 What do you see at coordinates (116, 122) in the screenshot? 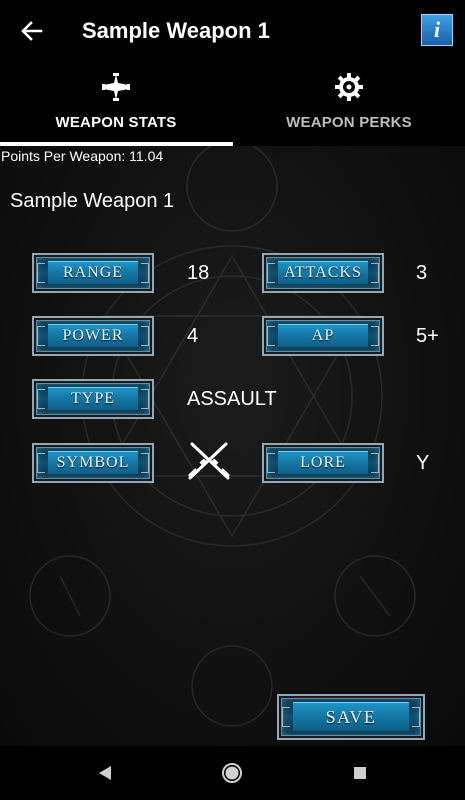
I see `tab-weapon-stats-label: WEAPON STATS` at bounding box center [116, 122].